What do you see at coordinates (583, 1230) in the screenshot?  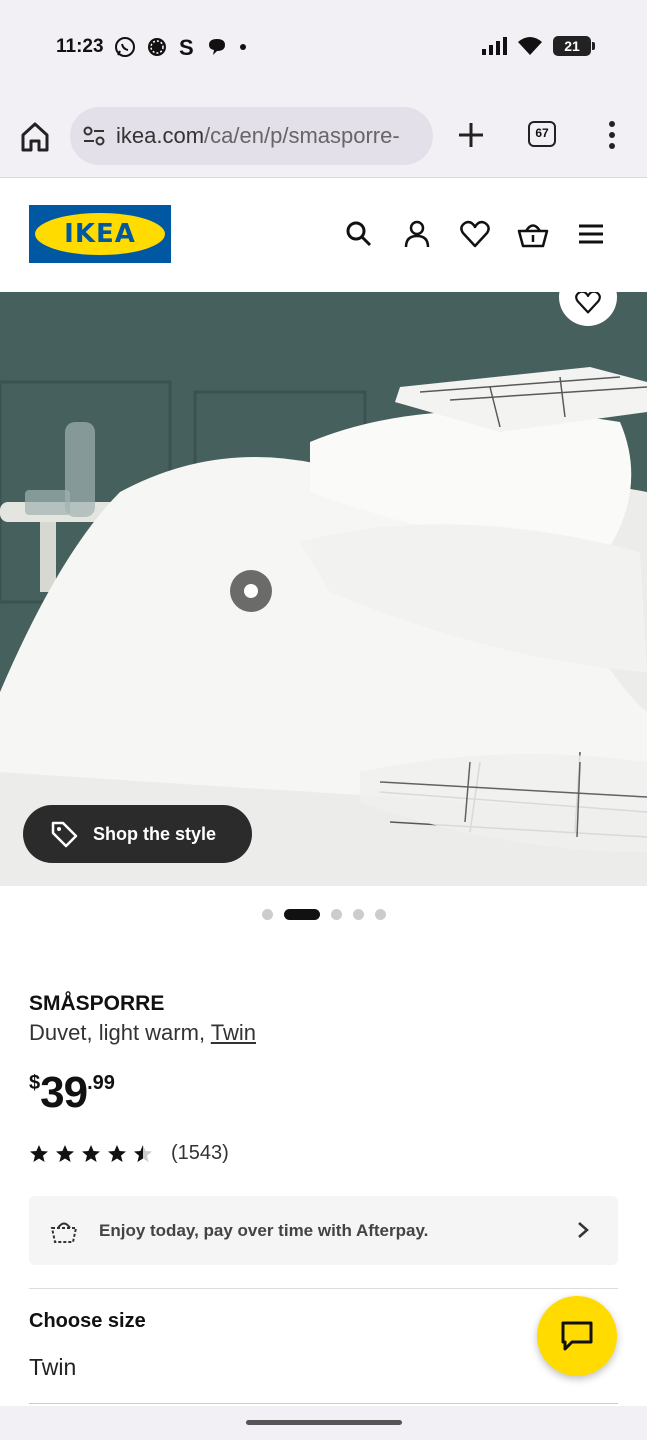 I see `chevron-right-icon` at bounding box center [583, 1230].